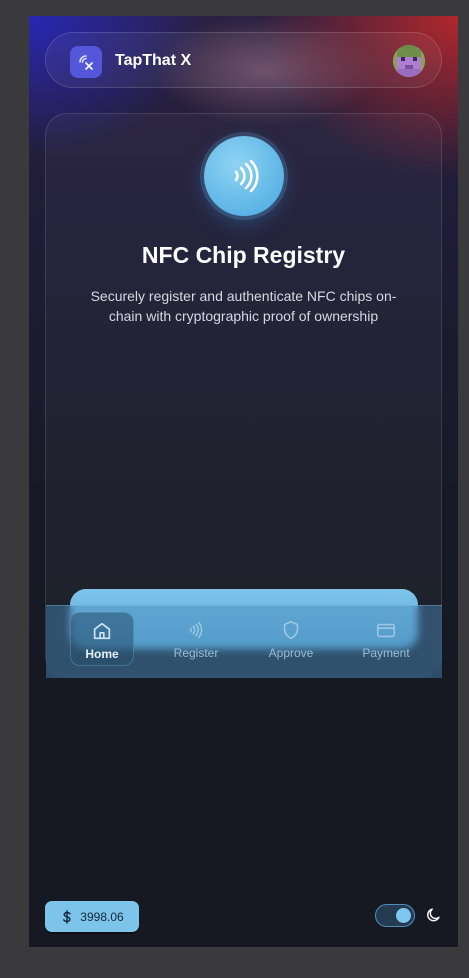  I want to click on user-avatar, so click(409, 61).